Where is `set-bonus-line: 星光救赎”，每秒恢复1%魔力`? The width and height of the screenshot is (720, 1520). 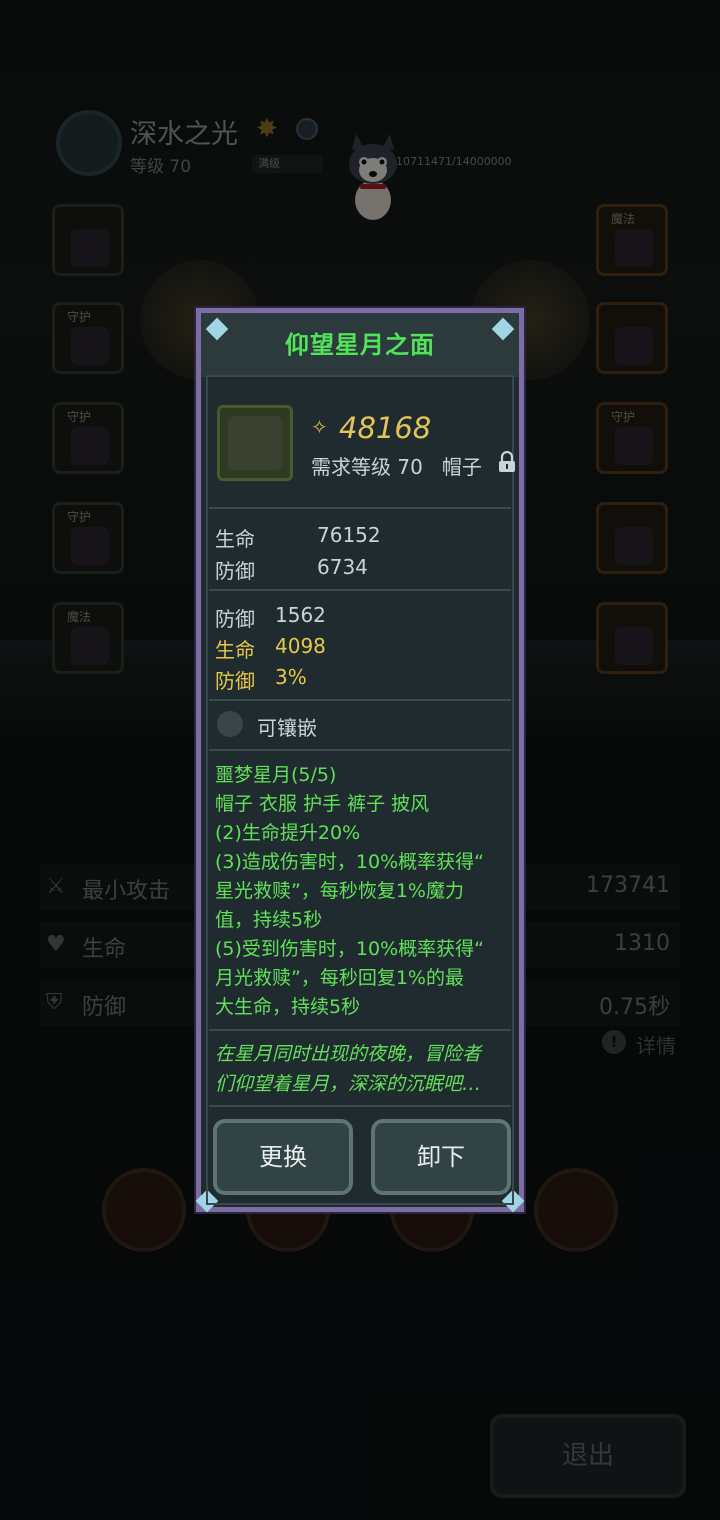 set-bonus-line: 星光救赎”，每秒恢复1%魔力 is located at coordinates (339, 891).